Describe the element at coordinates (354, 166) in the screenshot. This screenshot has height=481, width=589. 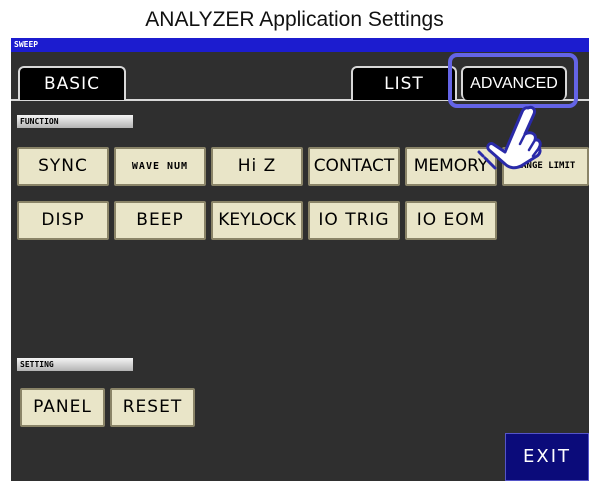
I see `contact-button: CONTACT` at that location.